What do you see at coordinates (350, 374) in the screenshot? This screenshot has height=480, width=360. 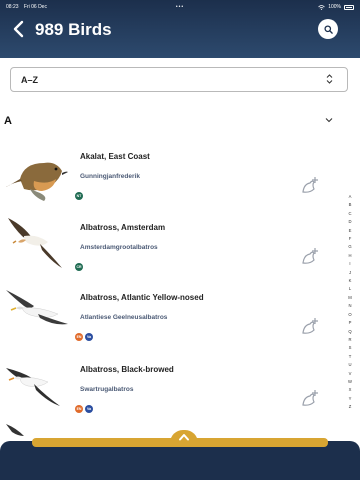 I see `alphabet-index-letter: V` at bounding box center [350, 374].